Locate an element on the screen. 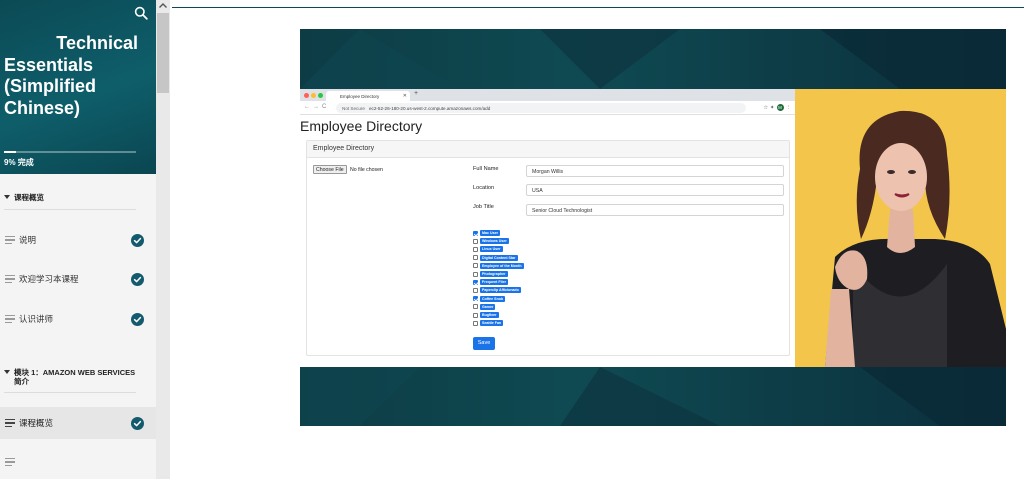 The width and height of the screenshot is (1024, 479). browser-tab-bar: Employee Directory ✕ + is located at coordinates (547, 95).